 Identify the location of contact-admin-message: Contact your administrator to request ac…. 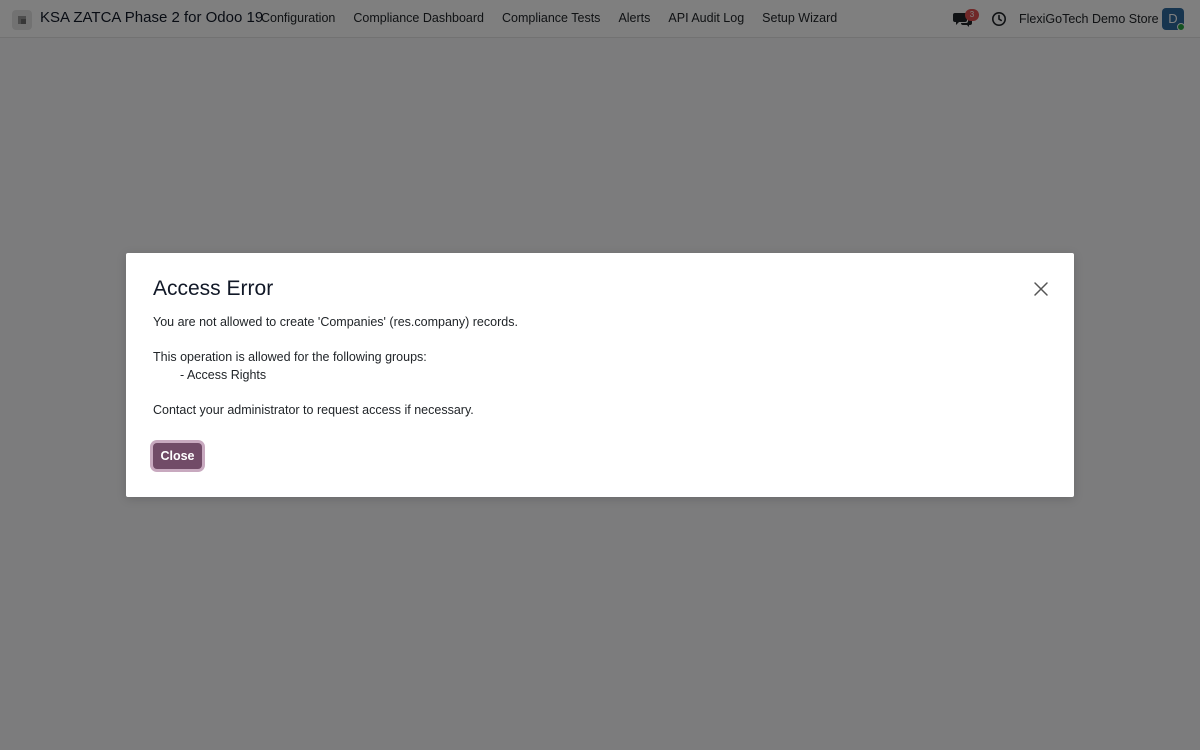
(313, 409).